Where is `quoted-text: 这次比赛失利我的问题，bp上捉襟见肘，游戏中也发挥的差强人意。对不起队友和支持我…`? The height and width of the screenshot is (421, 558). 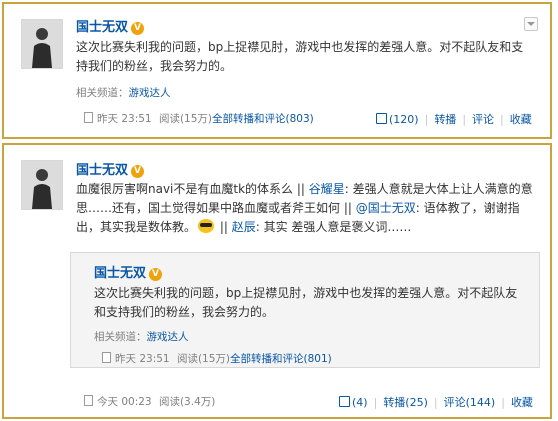 quoted-text: 这次比赛失利我的问题，bp上捉襟见肘，游戏中也发挥的差强人意。对不起队友和支持我… is located at coordinates (306, 302).